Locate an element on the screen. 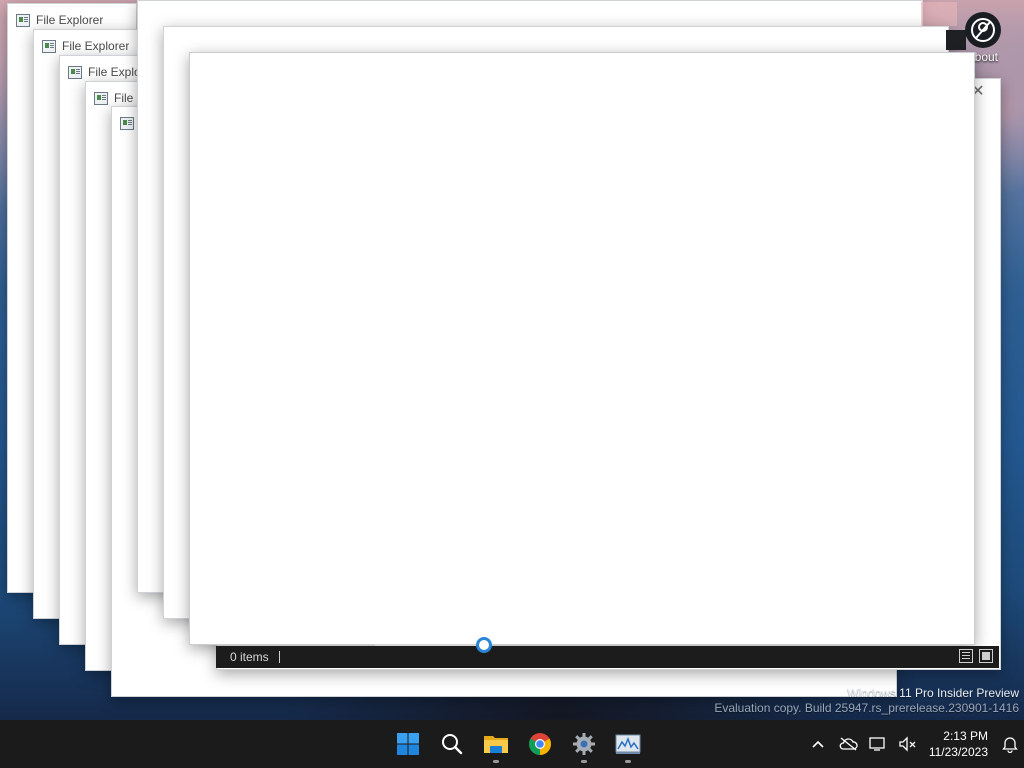  search-icon is located at coordinates (452, 744).